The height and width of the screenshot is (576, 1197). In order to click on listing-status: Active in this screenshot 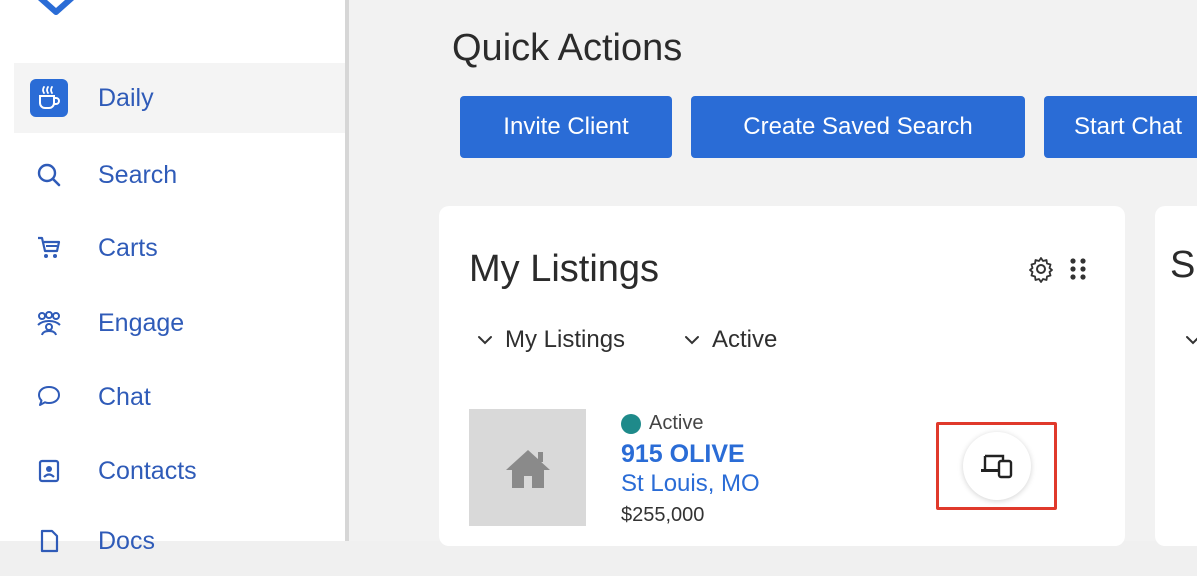, I will do `click(662, 423)`.